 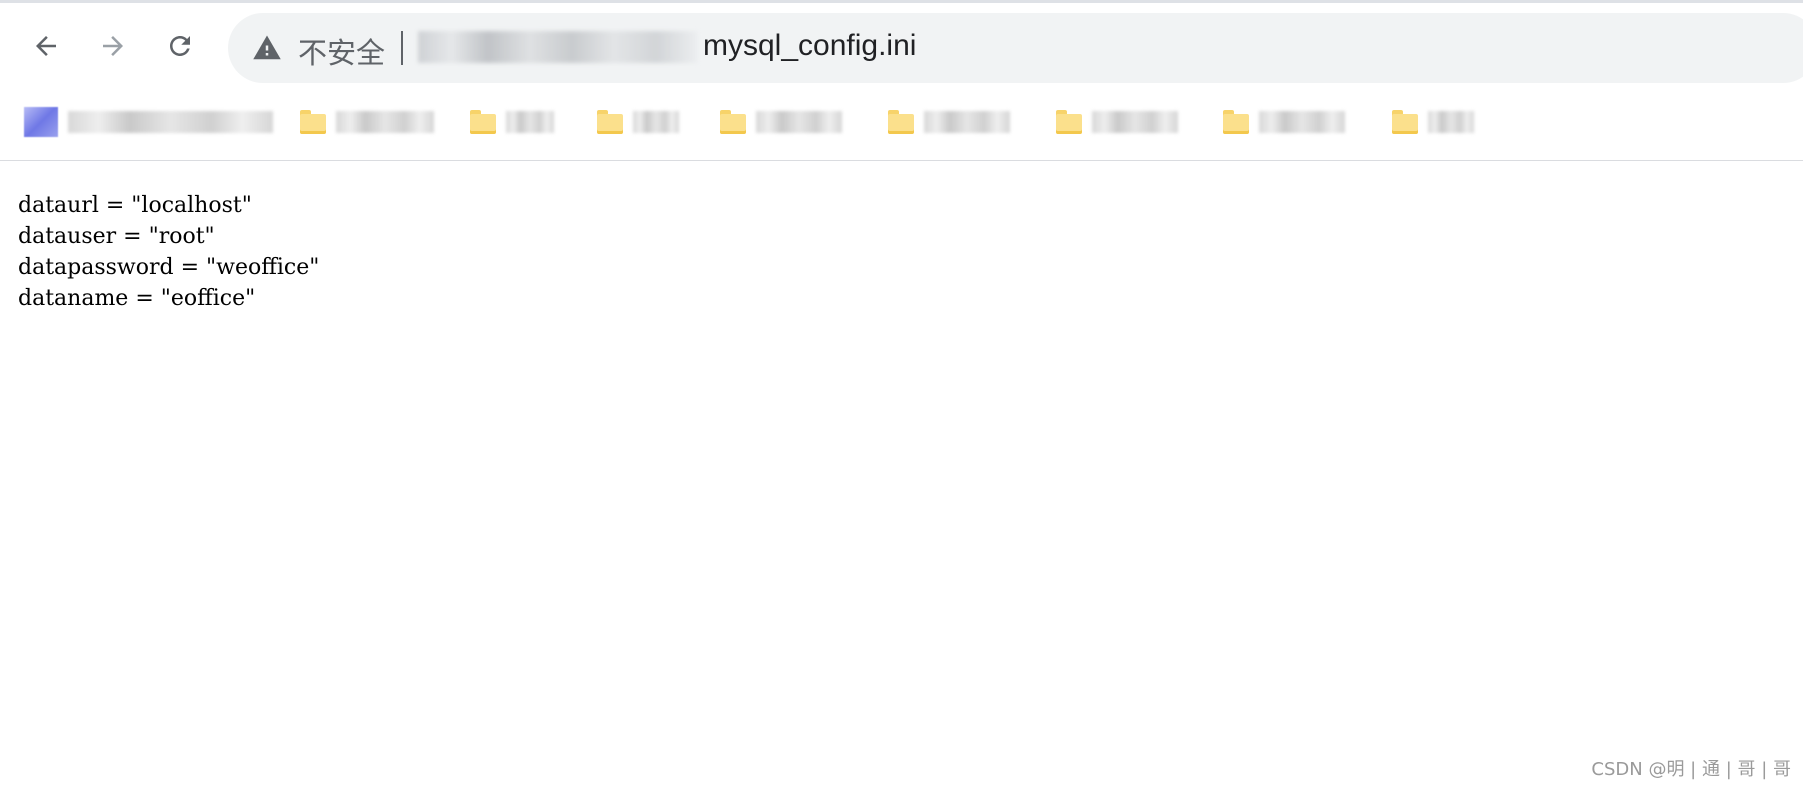 I want to click on reload-button, so click(x=180, y=46).